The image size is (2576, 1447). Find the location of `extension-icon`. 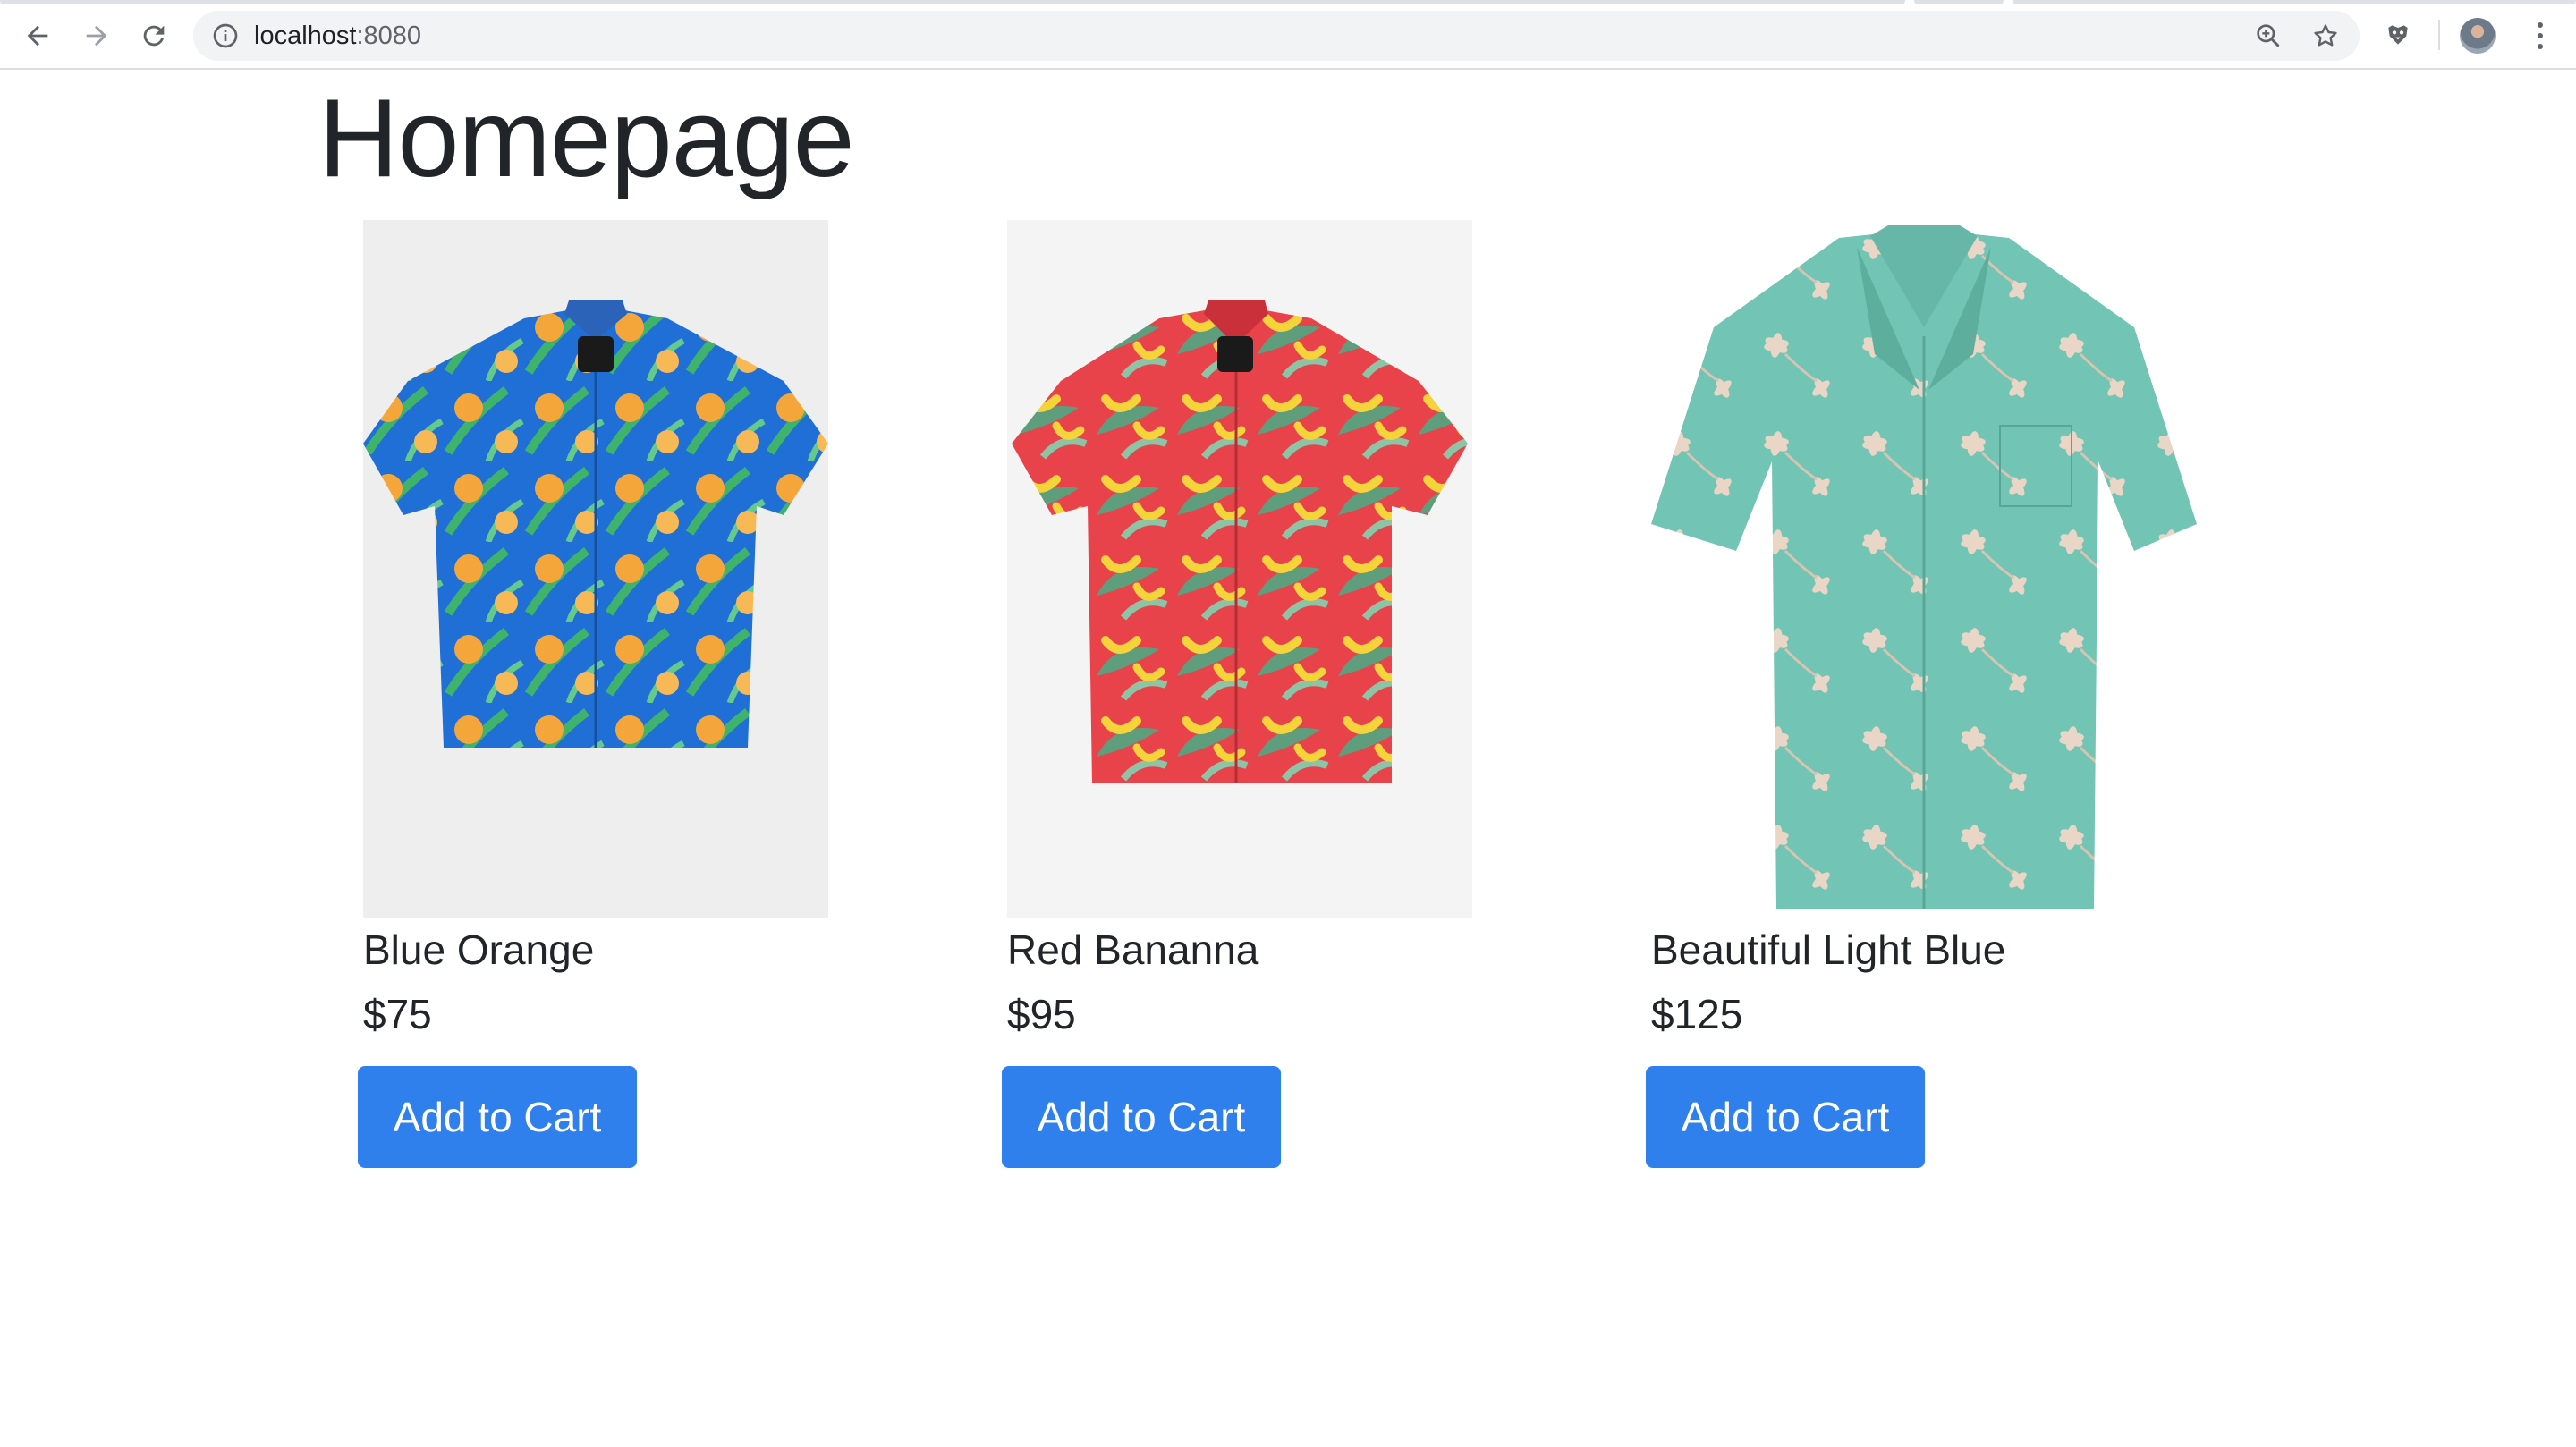

extension-icon is located at coordinates (2398, 35).